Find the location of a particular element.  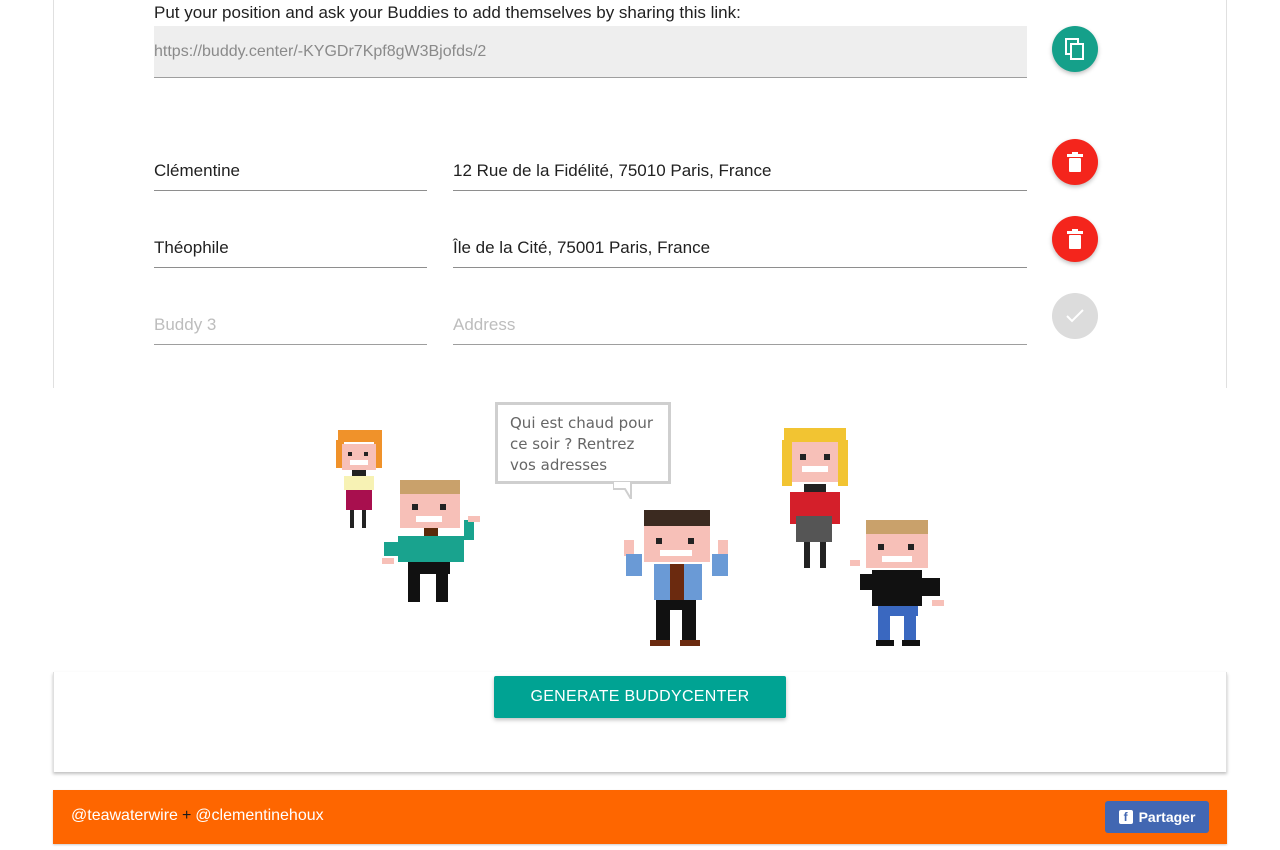

copy-link-button is located at coordinates (1075, 49).